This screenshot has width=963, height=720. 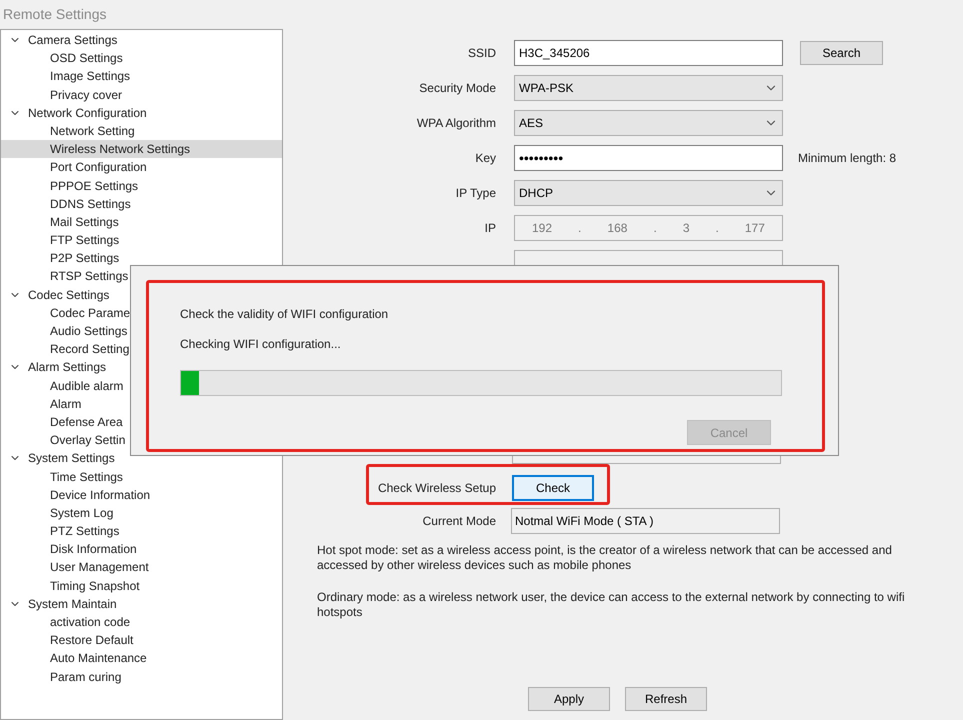 What do you see at coordinates (141, 95) in the screenshot?
I see `tree-item: Privacy cover` at bounding box center [141, 95].